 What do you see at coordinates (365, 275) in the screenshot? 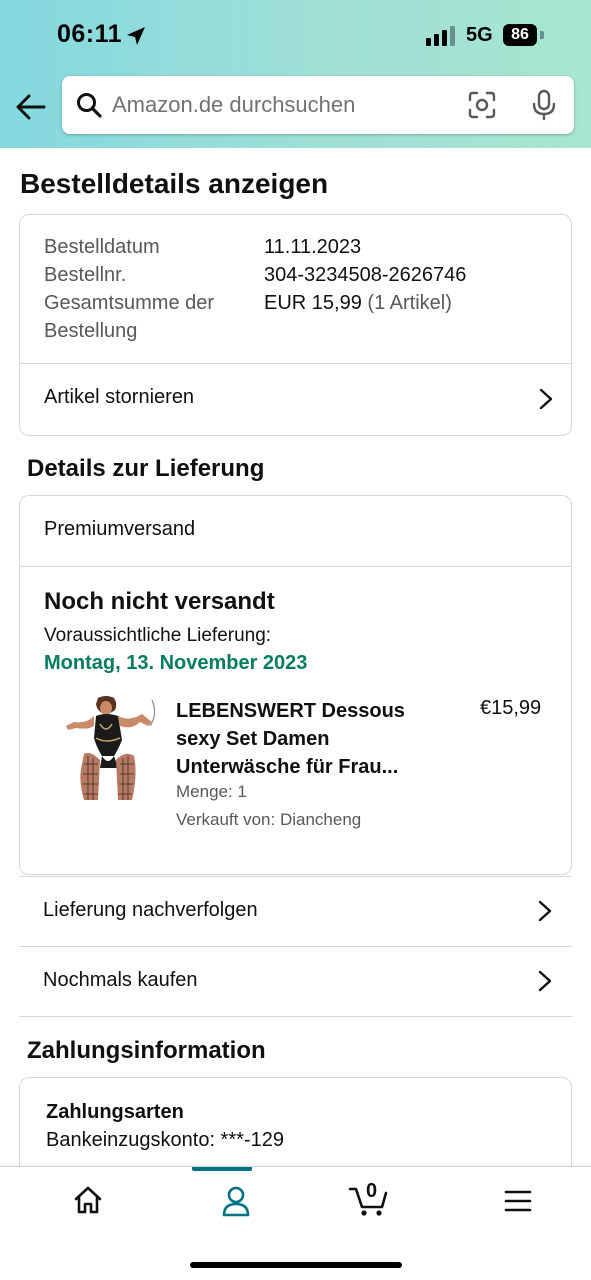
I see `order-number-value: 304-3234508-2626746` at bounding box center [365, 275].